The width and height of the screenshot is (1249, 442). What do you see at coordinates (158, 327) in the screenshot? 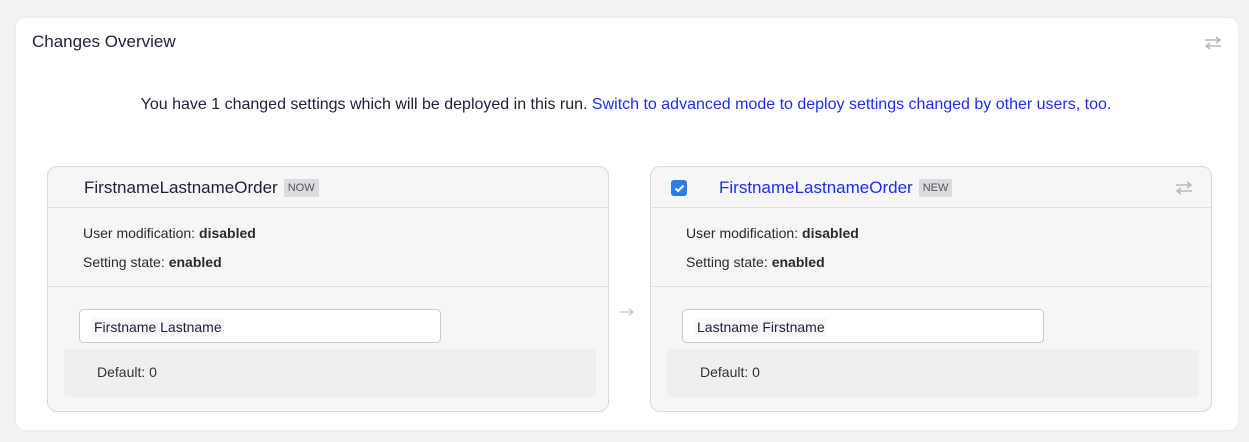
I see `setting-value: Firstname Lastname` at bounding box center [158, 327].